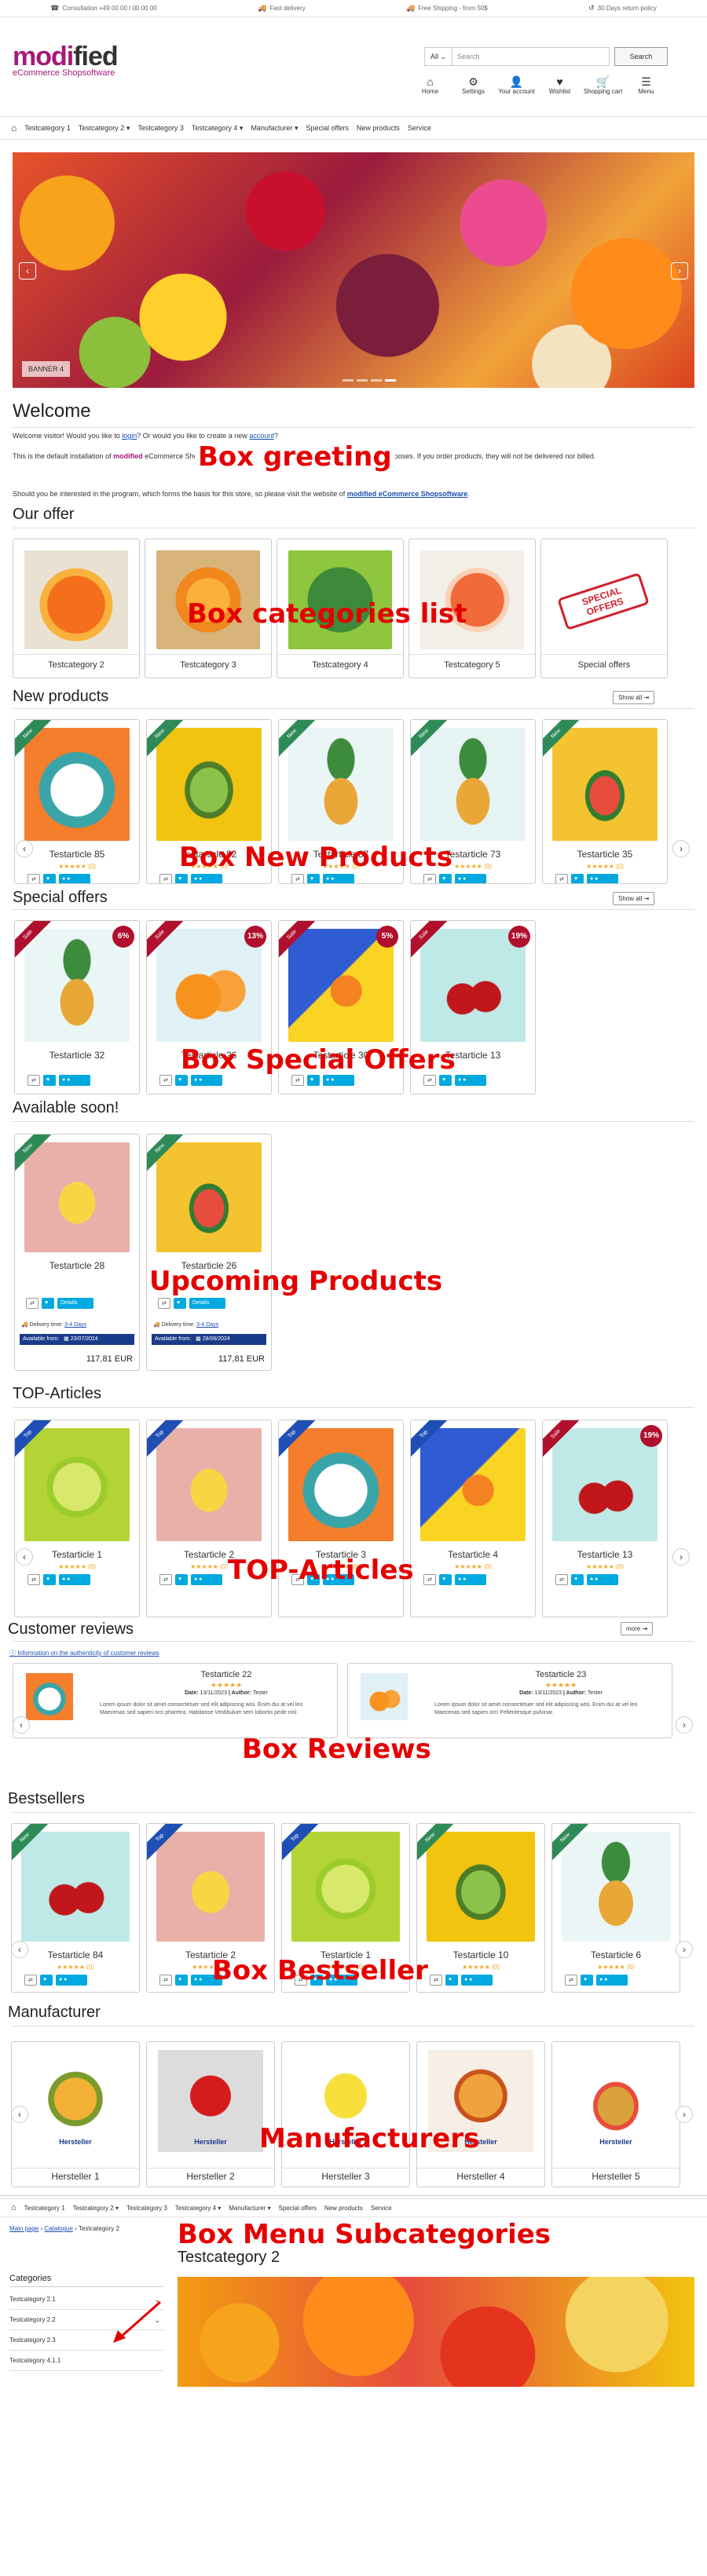 The height and width of the screenshot is (2576, 707). I want to click on product-card: Top Testarticle 3 ★★★★★ (0) ⇄ ♥ ● ●, so click(341, 1518).